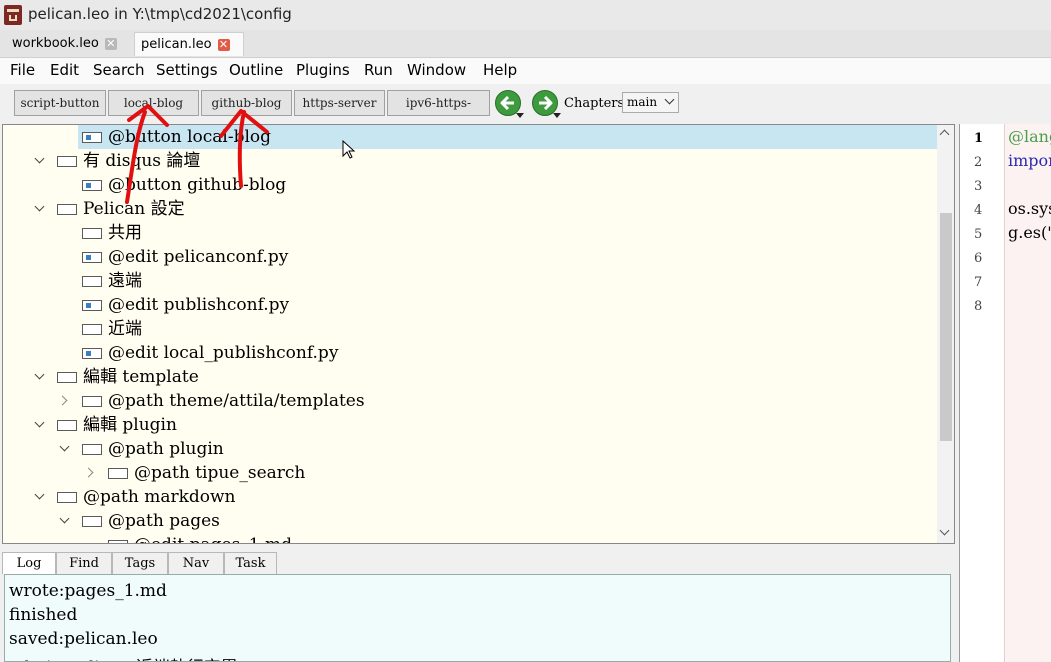  I want to click on outline-node: @path plugin, so click(470, 449).